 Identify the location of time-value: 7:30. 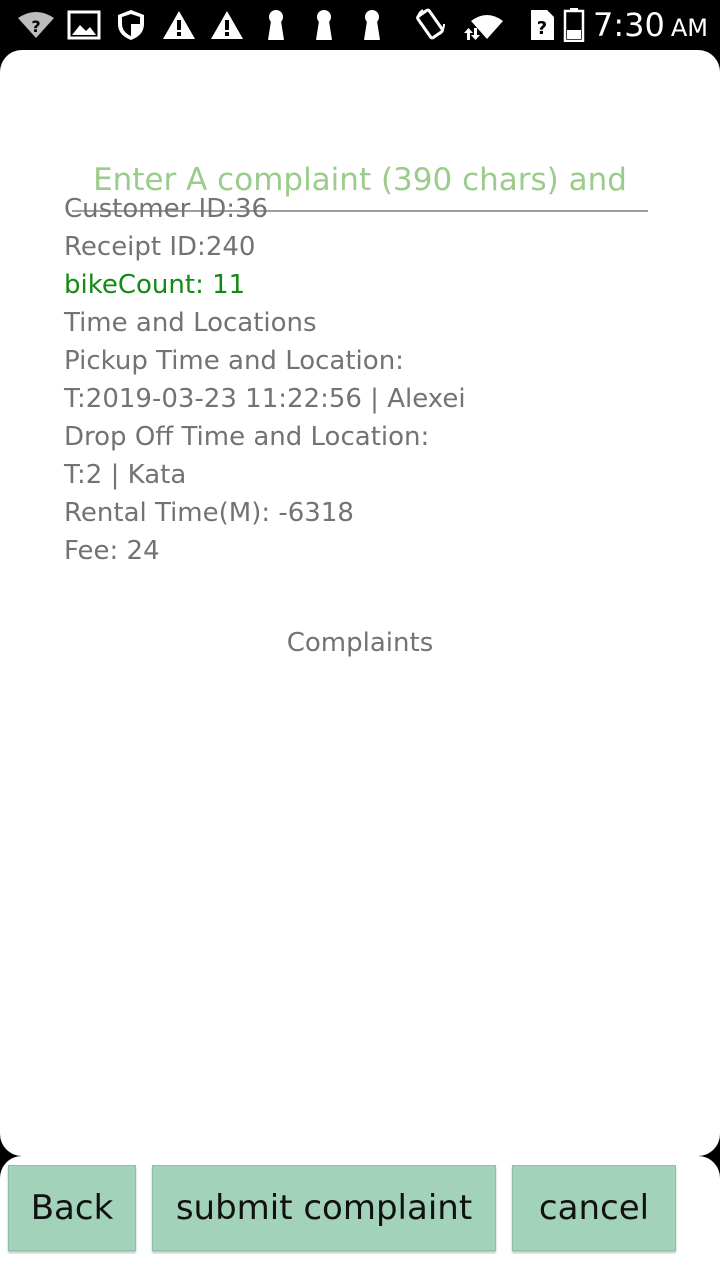
(629, 25).